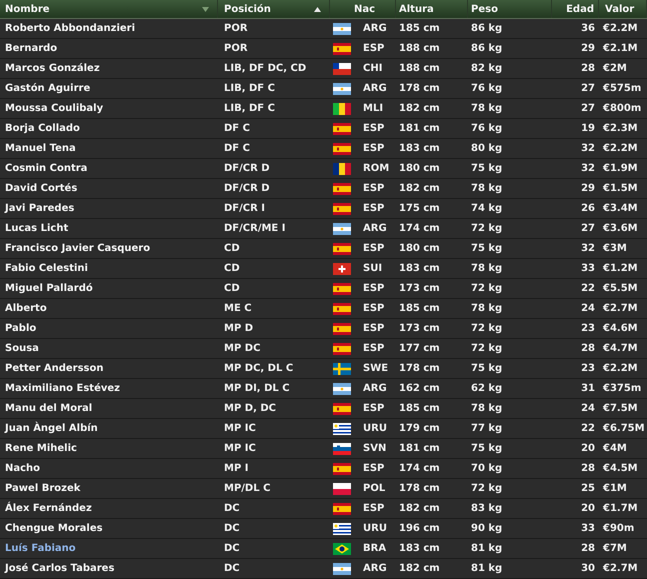  Describe the element at coordinates (47, 88) in the screenshot. I see `player-name: Gastón Aguirre` at that location.